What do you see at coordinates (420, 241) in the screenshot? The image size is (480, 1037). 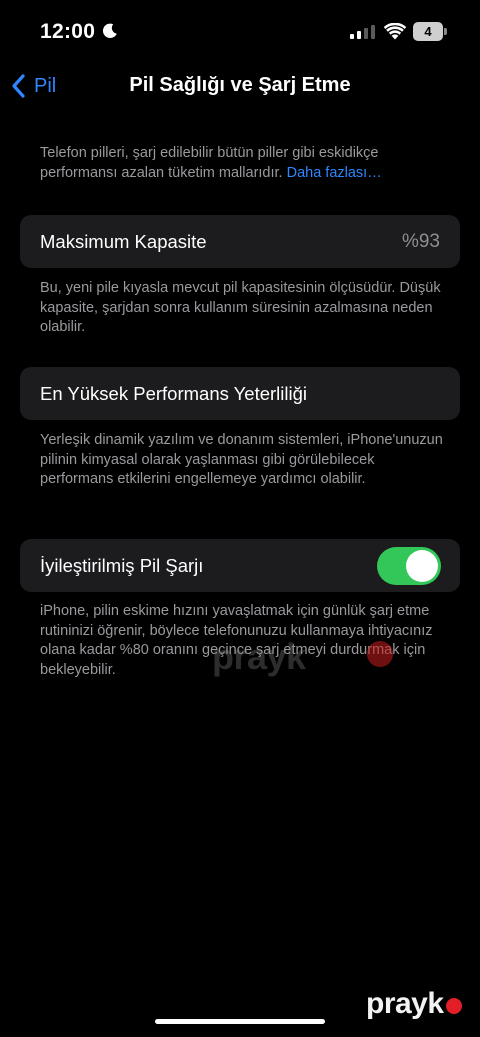 I see `max-capacity-value: %93` at bounding box center [420, 241].